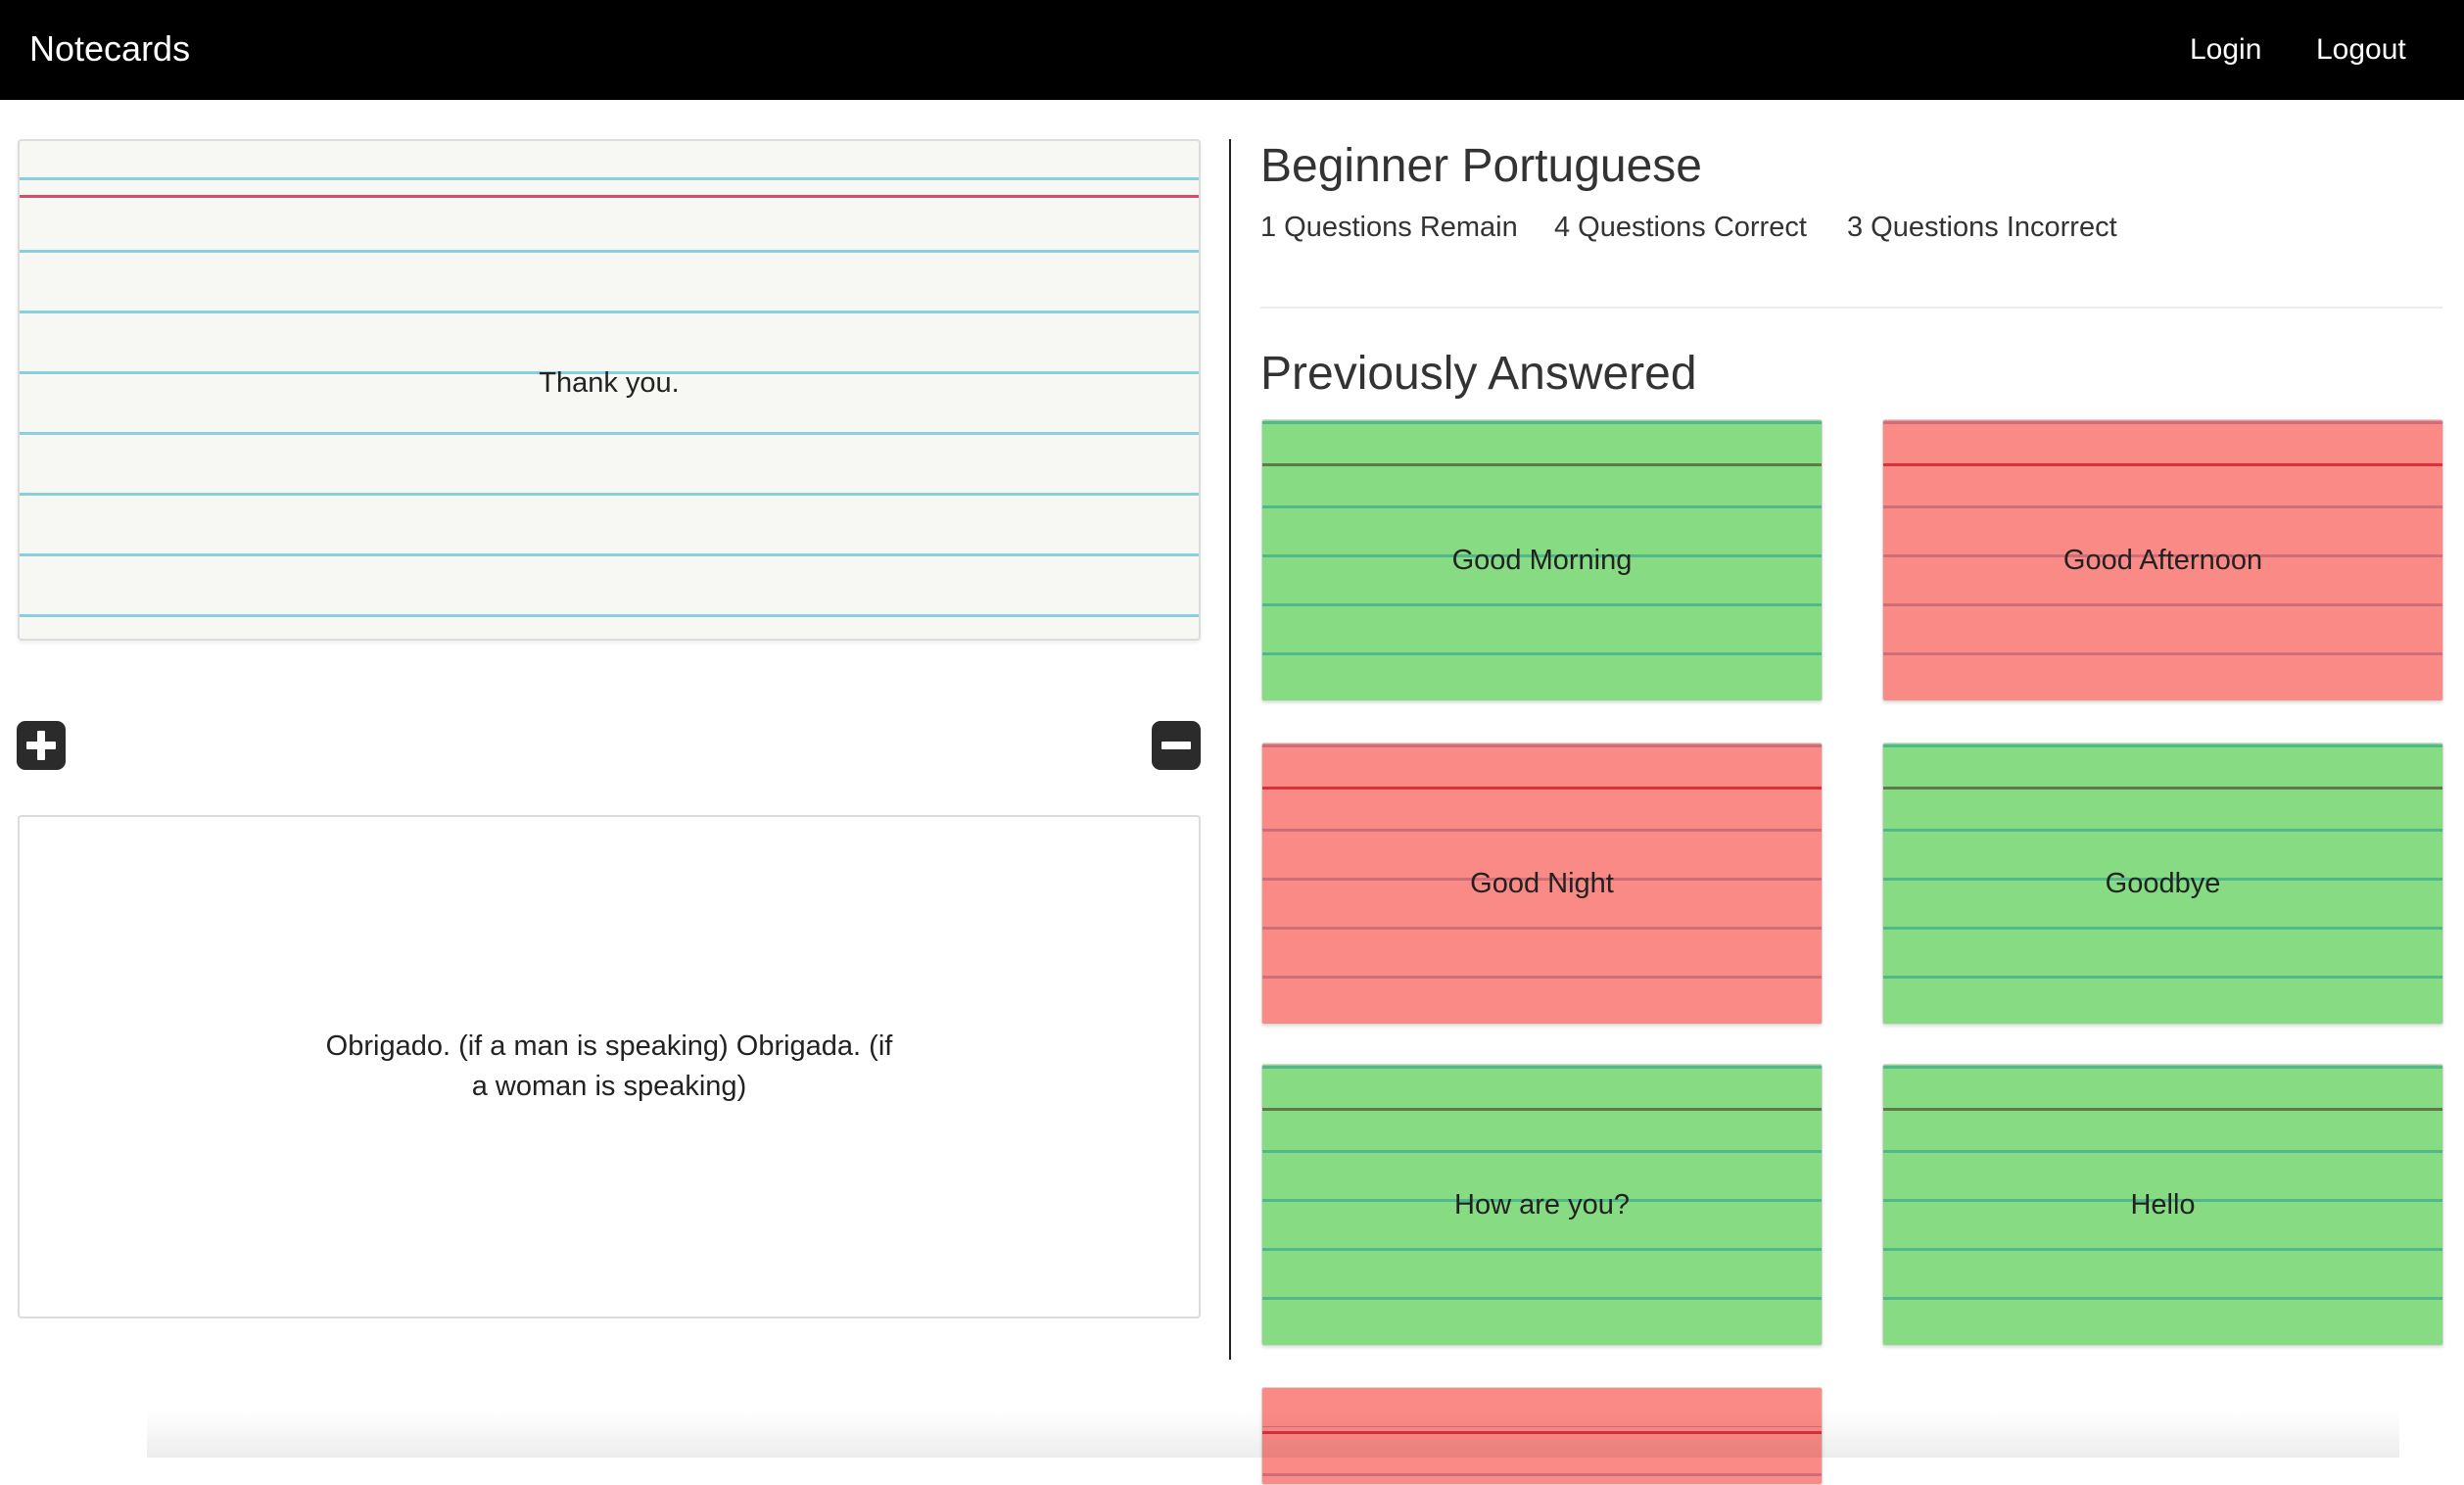 Image resolution: width=2464 pixels, height=1485 pixels. What do you see at coordinates (1982, 227) in the screenshot?
I see `questions-incorrect-stat: 3 Questions Incorrect` at bounding box center [1982, 227].